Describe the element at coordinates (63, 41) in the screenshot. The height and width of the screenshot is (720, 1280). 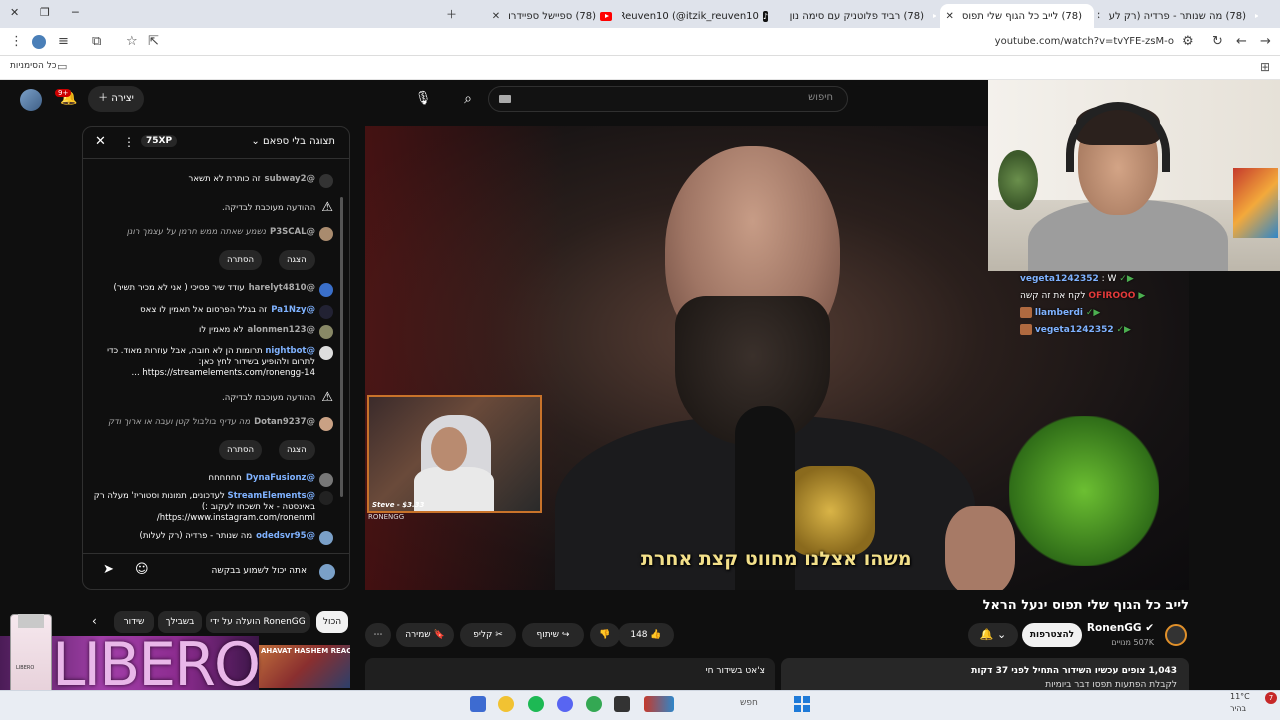
I see `sidebar-icon: ≡` at that location.